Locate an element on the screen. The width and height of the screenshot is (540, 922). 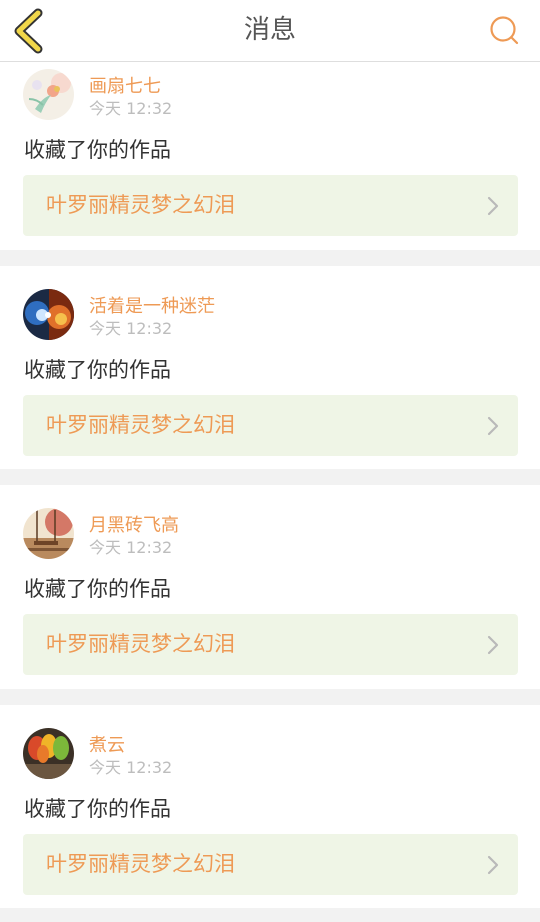
avatar-swing-image is located at coordinates (48, 533).